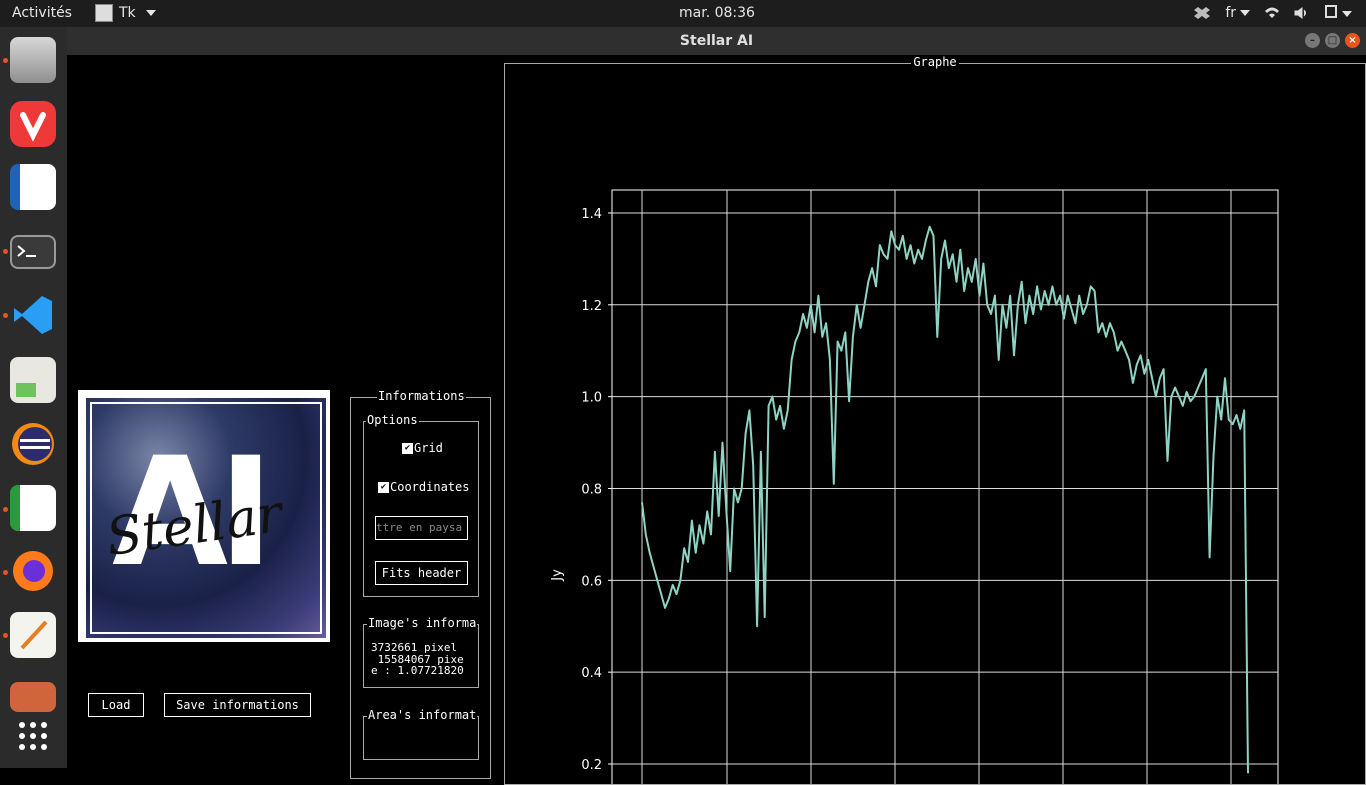 The height and width of the screenshot is (785, 1366). Describe the element at coordinates (392, 420) in the screenshot. I see `options-title: Options` at that location.